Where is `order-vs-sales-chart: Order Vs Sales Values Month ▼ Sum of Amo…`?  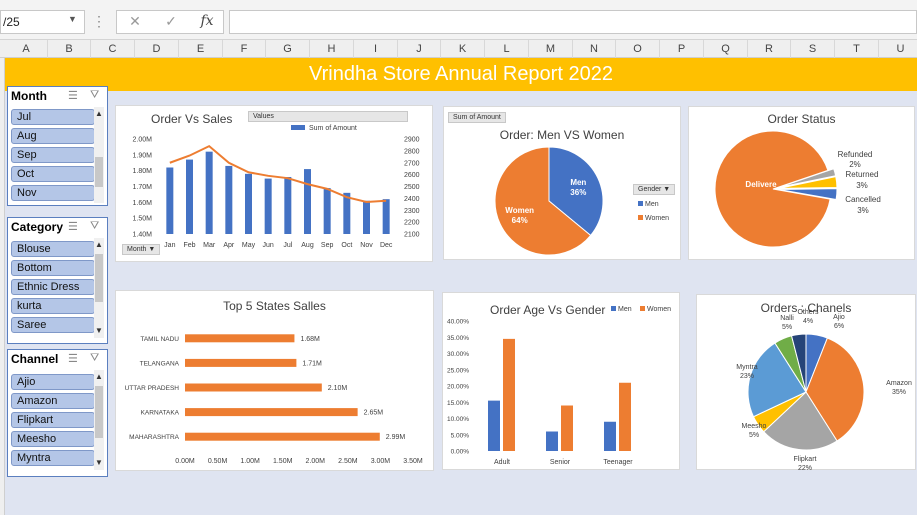
order-vs-sales-chart: Order Vs Sales Values Month ▼ Sum of Amo… is located at coordinates (274, 183).